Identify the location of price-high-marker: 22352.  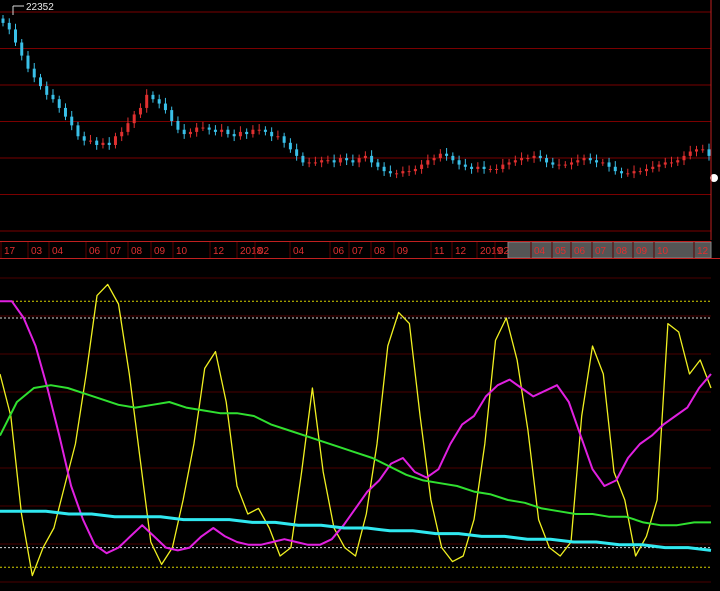
(33, 8).